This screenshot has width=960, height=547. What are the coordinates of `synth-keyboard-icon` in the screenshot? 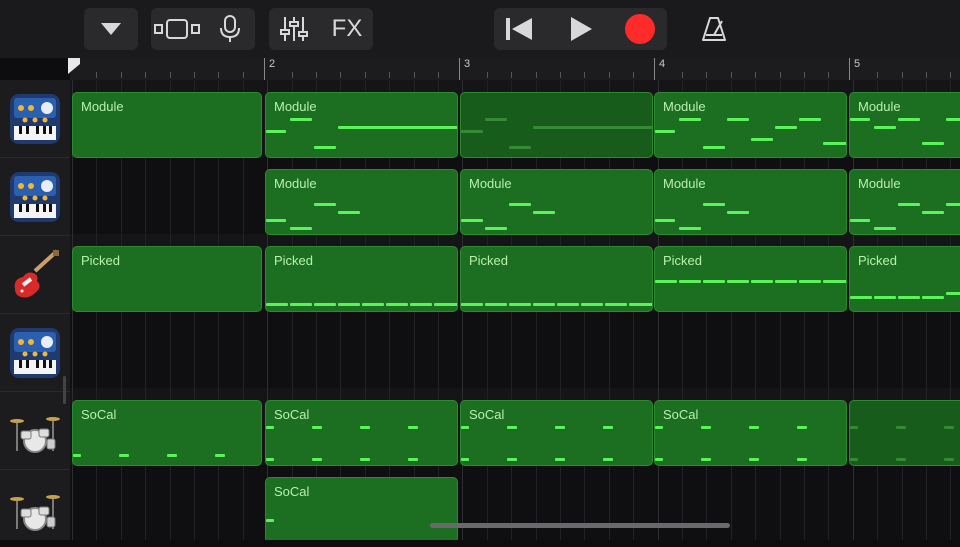 It's located at (35, 196).